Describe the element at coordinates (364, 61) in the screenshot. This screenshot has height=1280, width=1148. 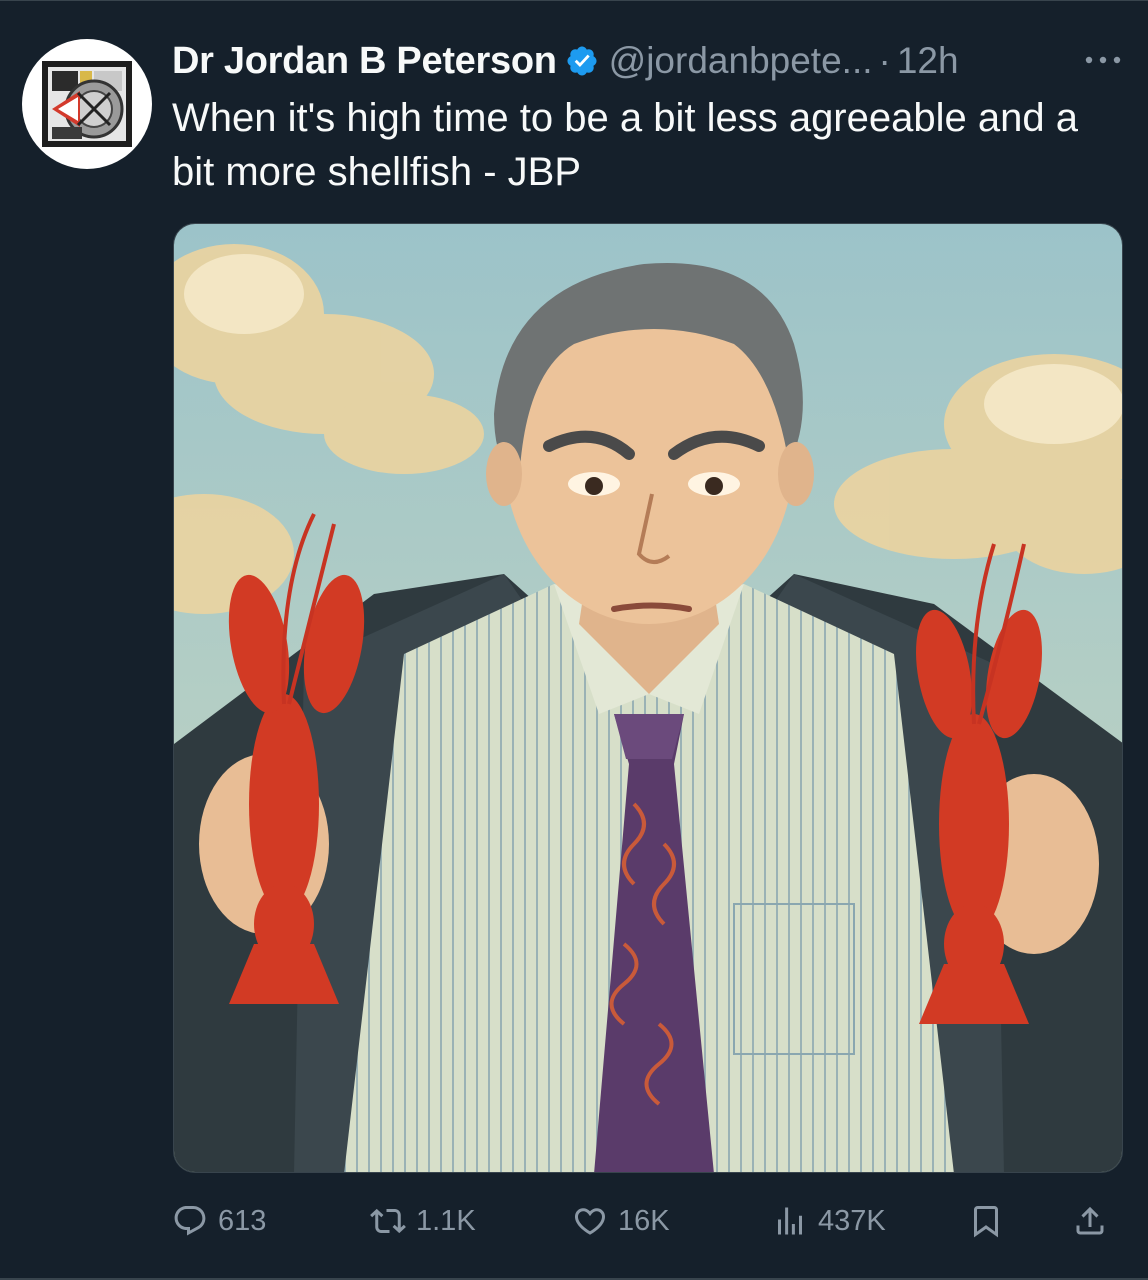
I see `author-name: Dr Jordan B Peterson` at that location.